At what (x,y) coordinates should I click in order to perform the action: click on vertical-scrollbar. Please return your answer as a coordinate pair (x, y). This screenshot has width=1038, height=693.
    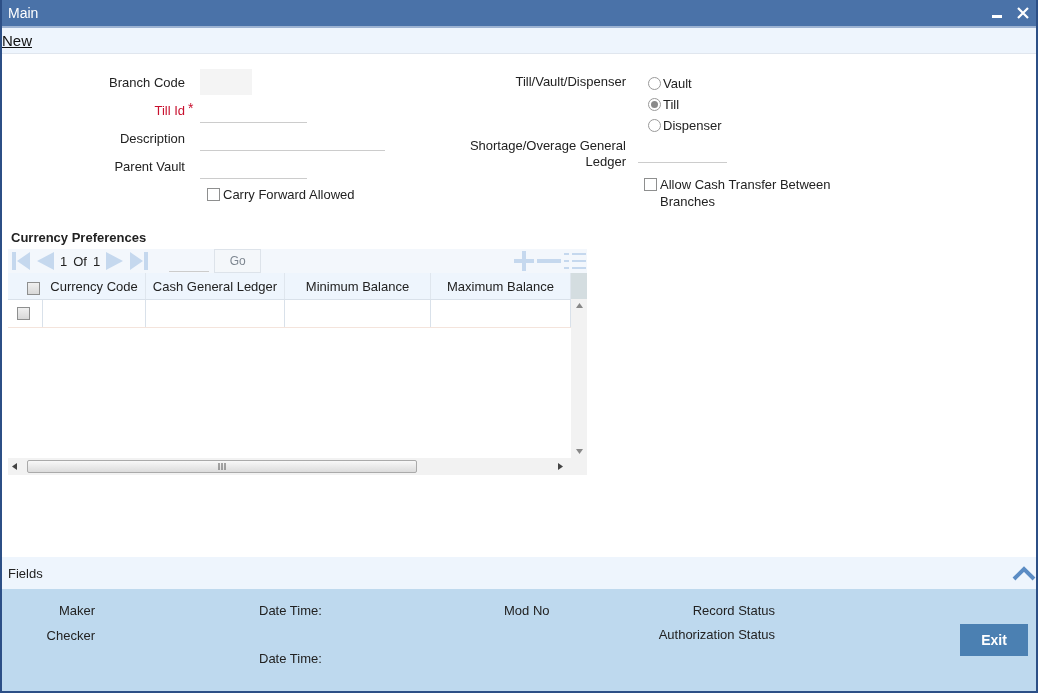
    Looking at the image, I should click on (579, 378).